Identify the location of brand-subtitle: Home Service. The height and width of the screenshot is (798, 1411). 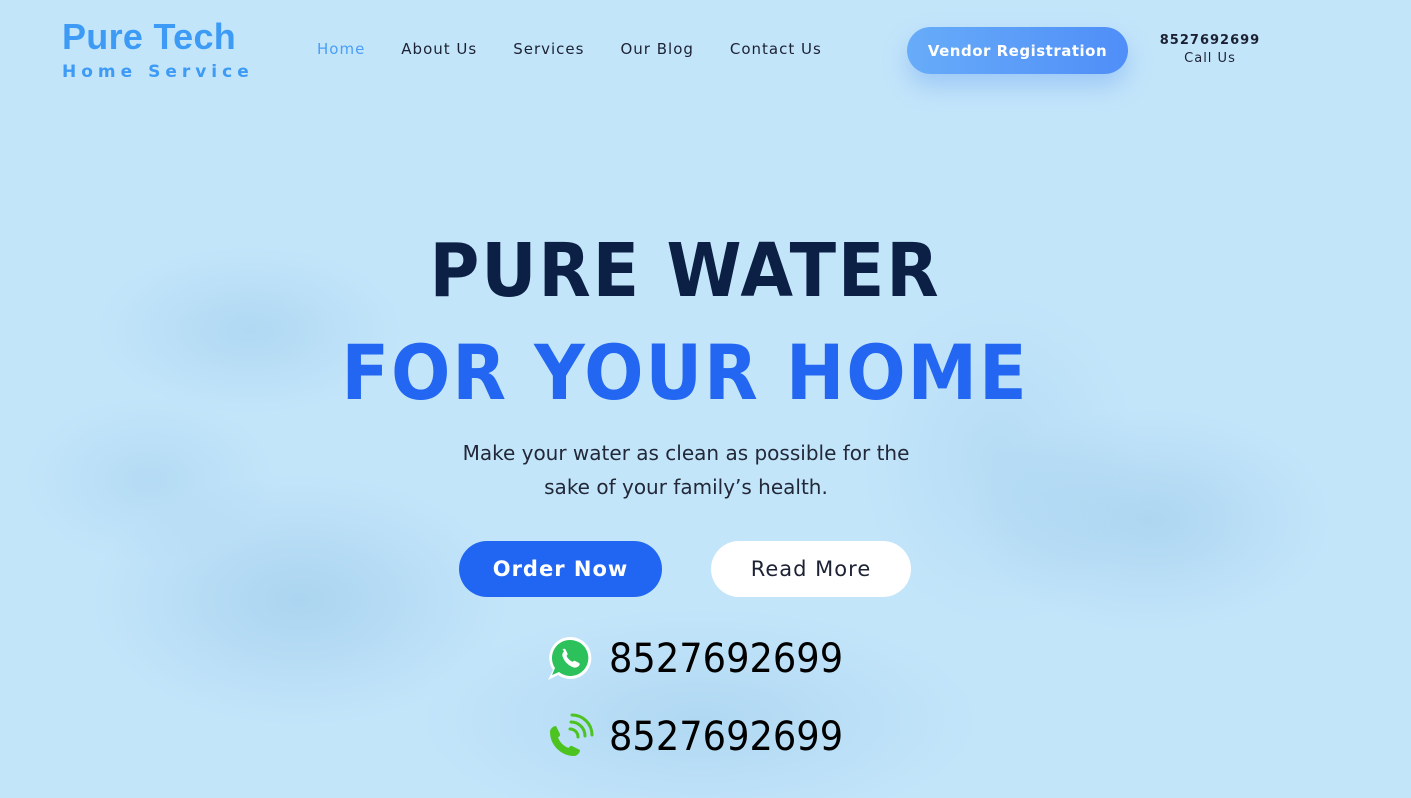
(158, 72).